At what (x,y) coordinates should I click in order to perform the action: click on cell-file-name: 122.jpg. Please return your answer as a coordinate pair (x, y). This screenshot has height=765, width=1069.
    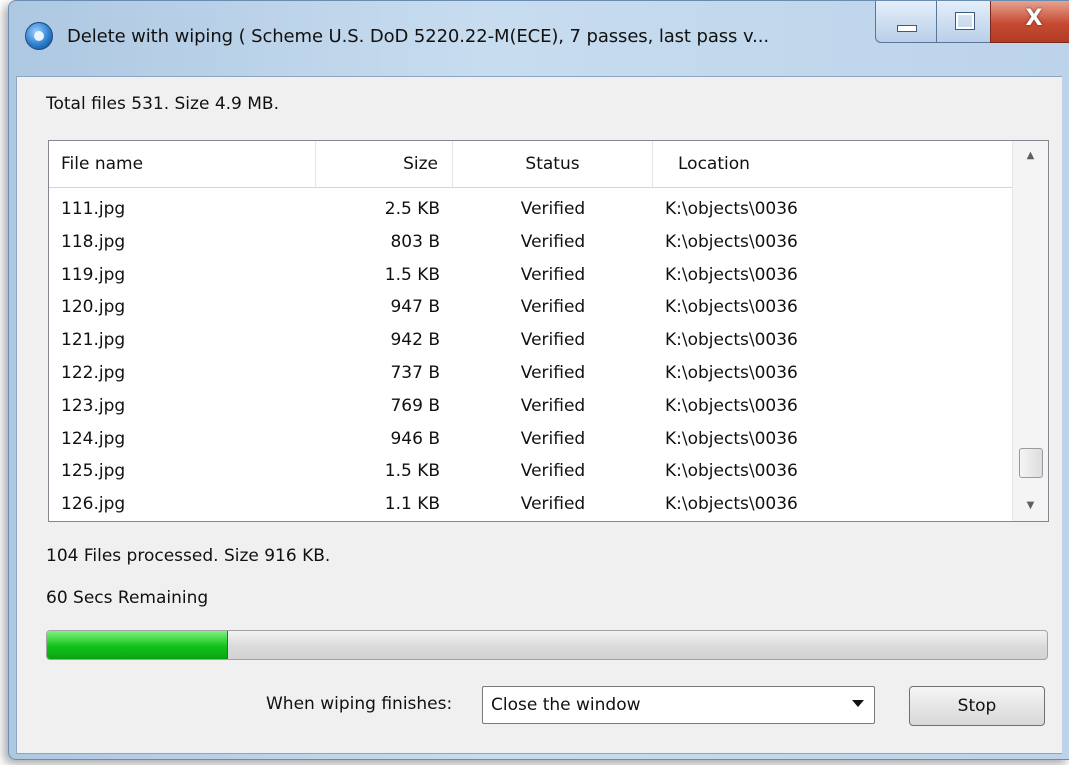
    Looking at the image, I should click on (93, 372).